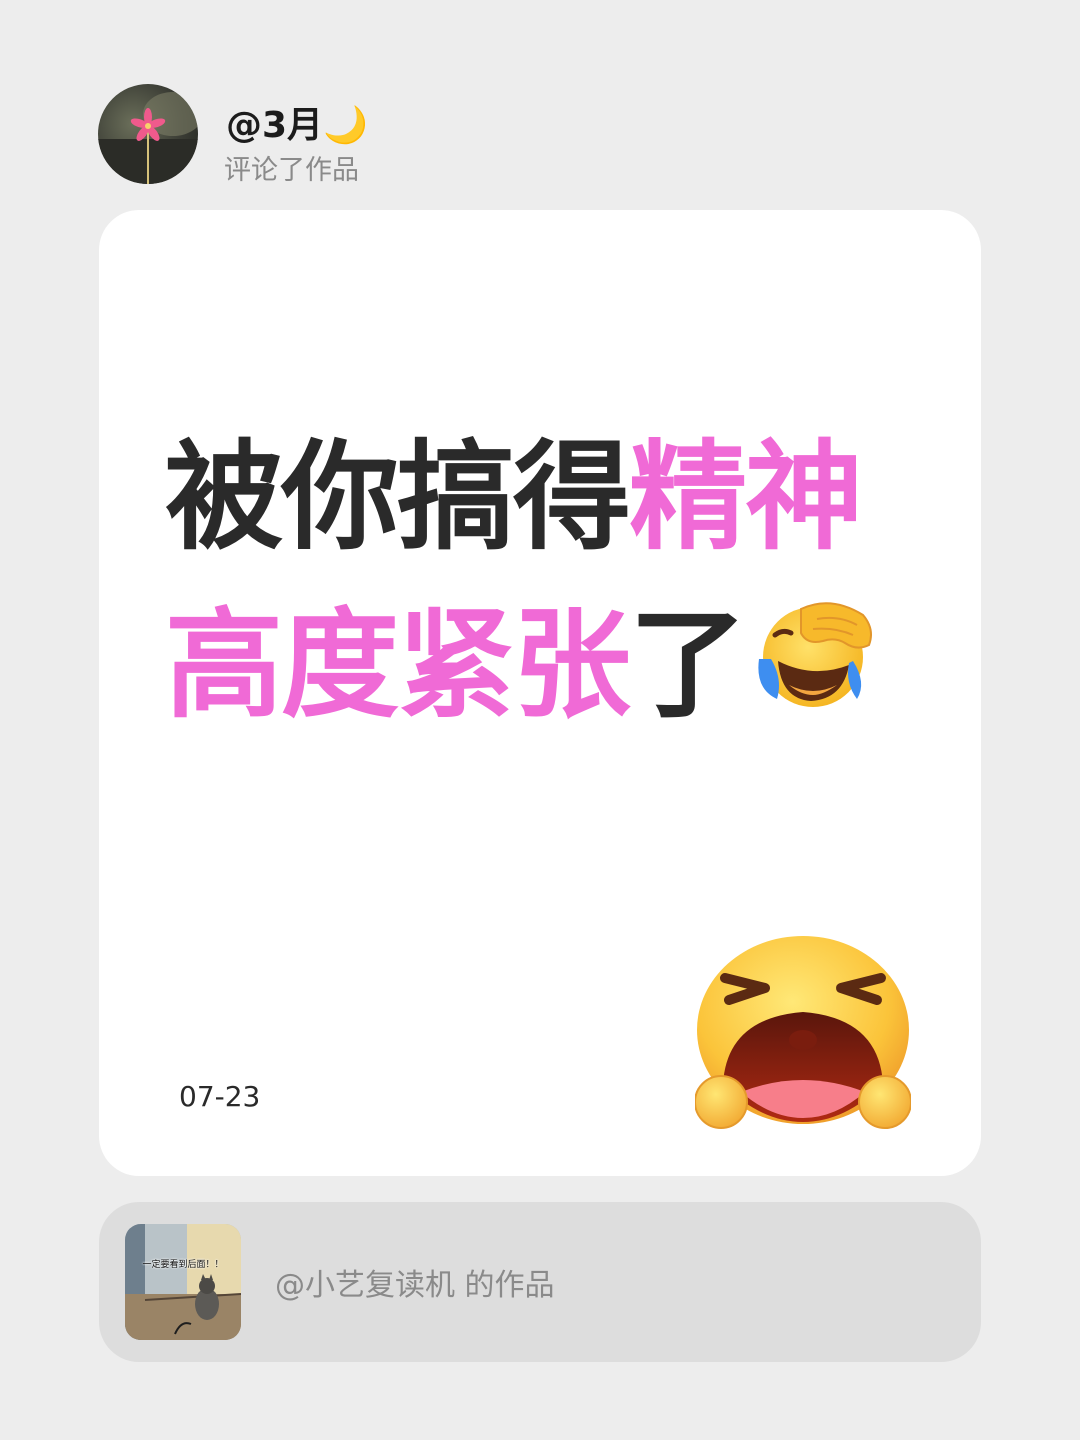 The height and width of the screenshot is (1440, 1080). What do you see at coordinates (297, 122) in the screenshot?
I see `username: @3月🌙` at bounding box center [297, 122].